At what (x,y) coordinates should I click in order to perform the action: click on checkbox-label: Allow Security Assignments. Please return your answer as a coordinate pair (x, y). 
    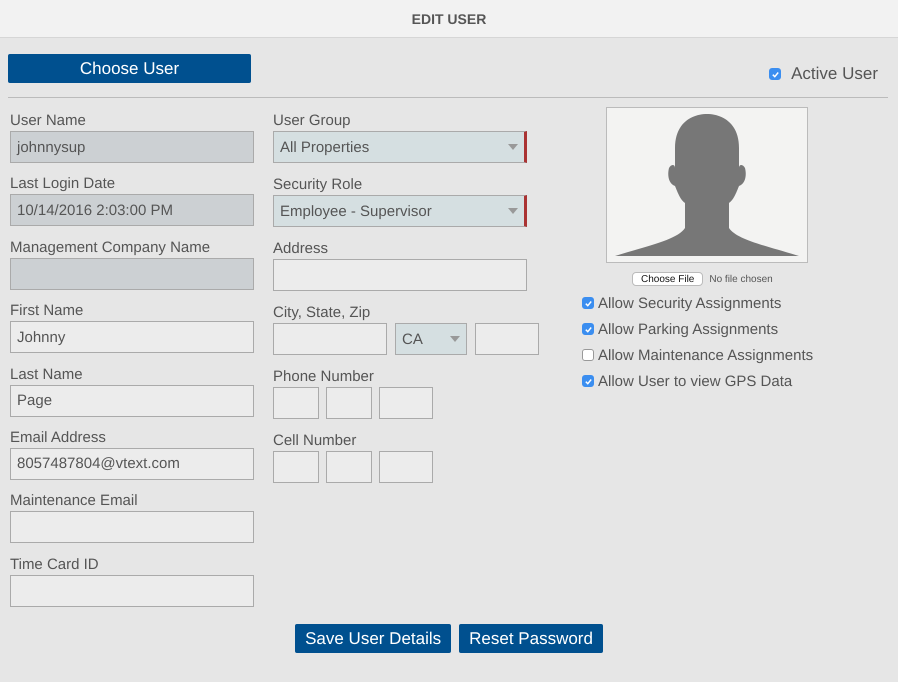
    Looking at the image, I should click on (690, 303).